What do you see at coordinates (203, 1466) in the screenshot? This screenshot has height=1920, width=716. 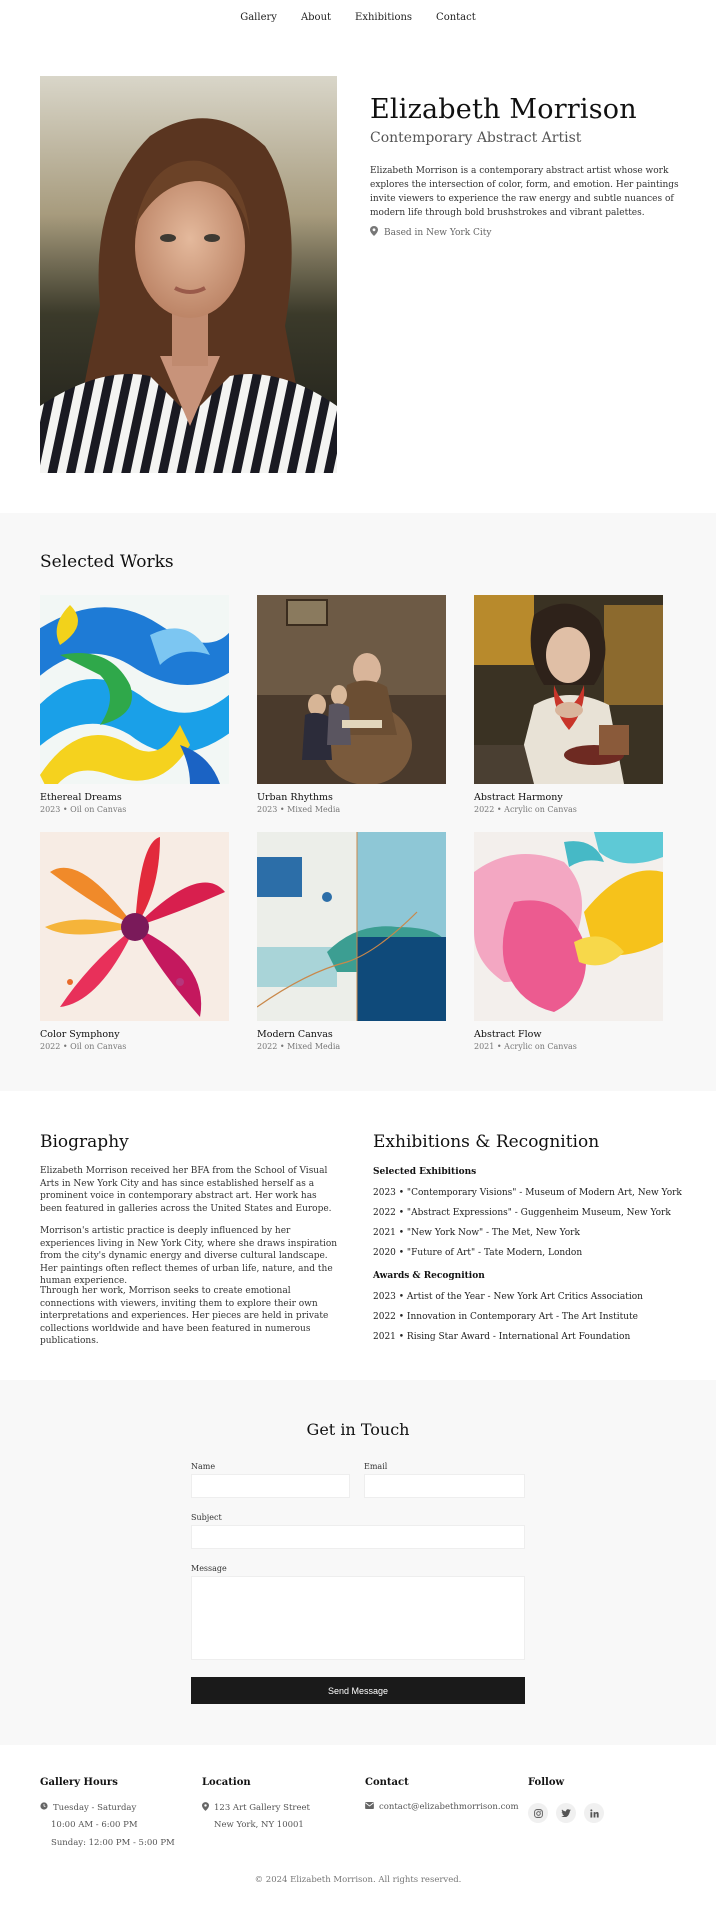 I see `name-label: Name` at bounding box center [203, 1466].